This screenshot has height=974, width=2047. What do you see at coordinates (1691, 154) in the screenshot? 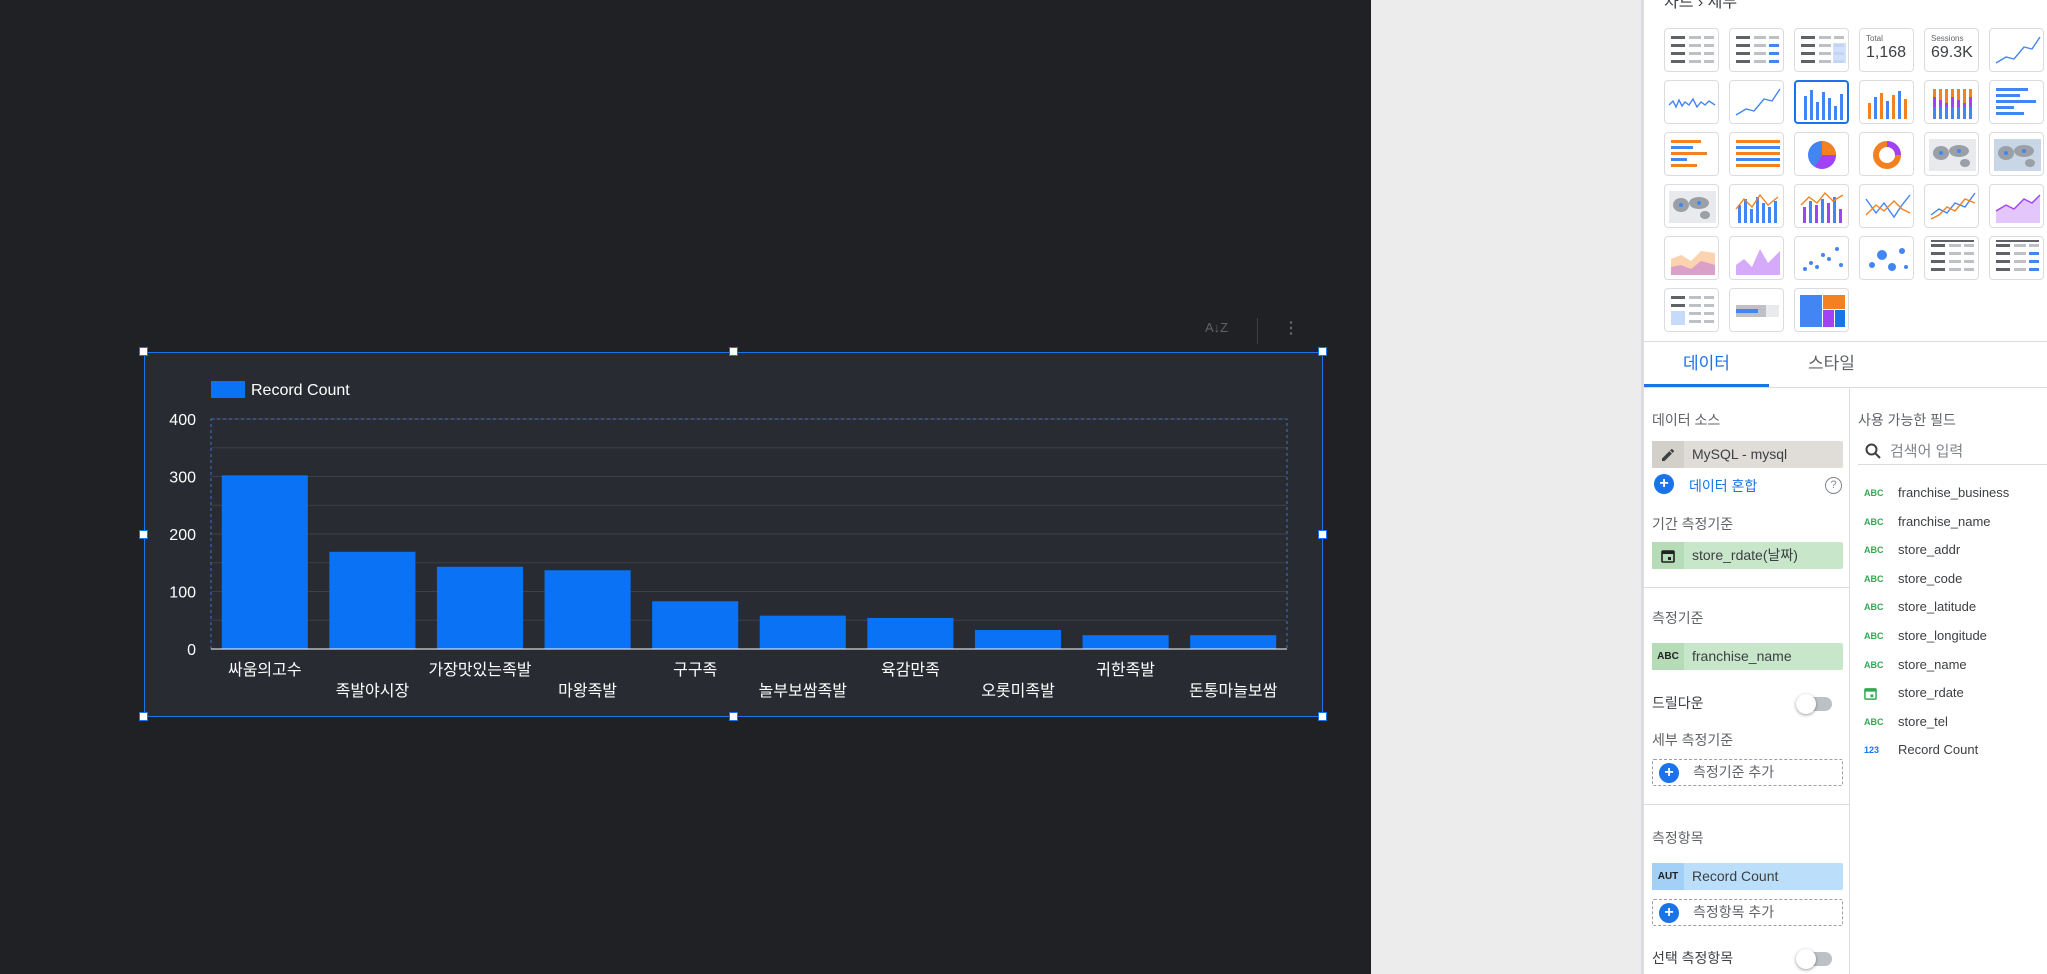
I see `chart-type-stacked-bar` at bounding box center [1691, 154].